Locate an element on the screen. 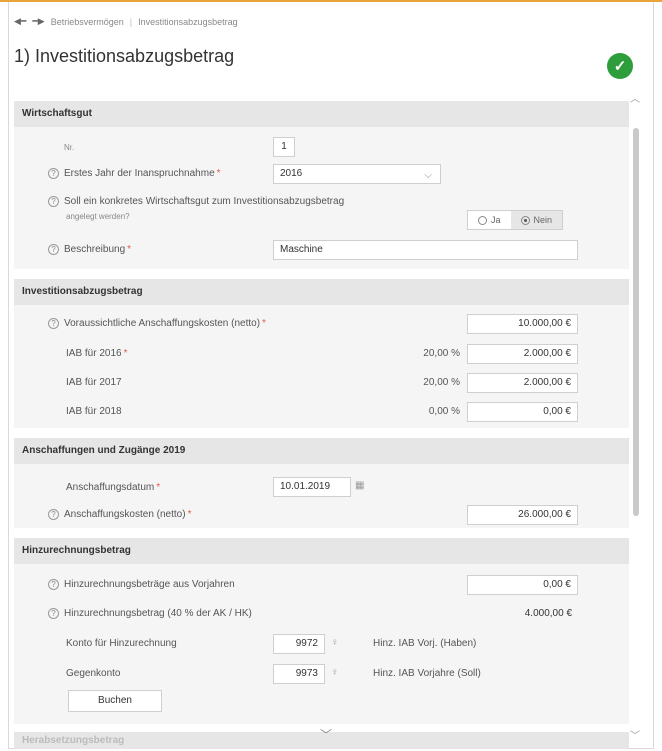  breadcrumb-item-betriebsvermoegen: Betriebsvermögen is located at coordinates (87, 22).